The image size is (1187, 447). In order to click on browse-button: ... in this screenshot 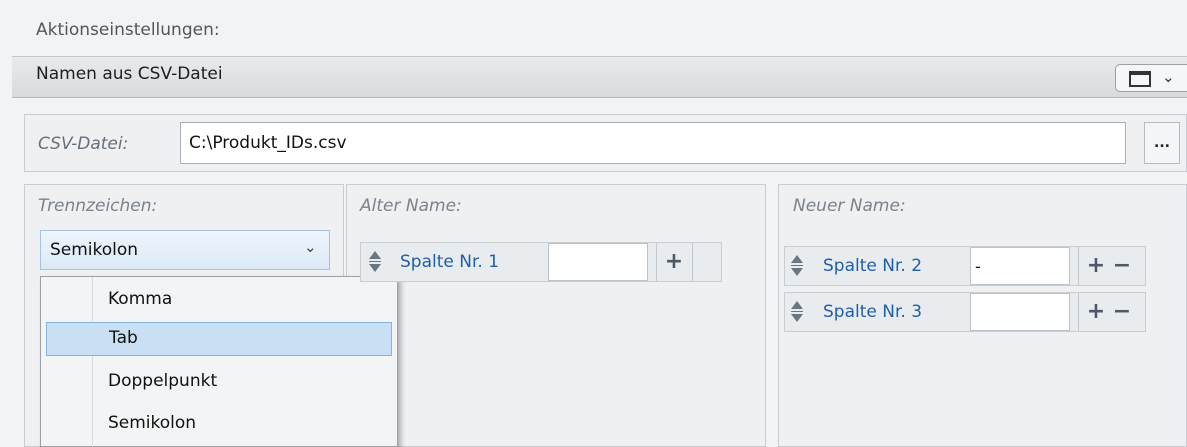, I will do `click(1162, 143)`.